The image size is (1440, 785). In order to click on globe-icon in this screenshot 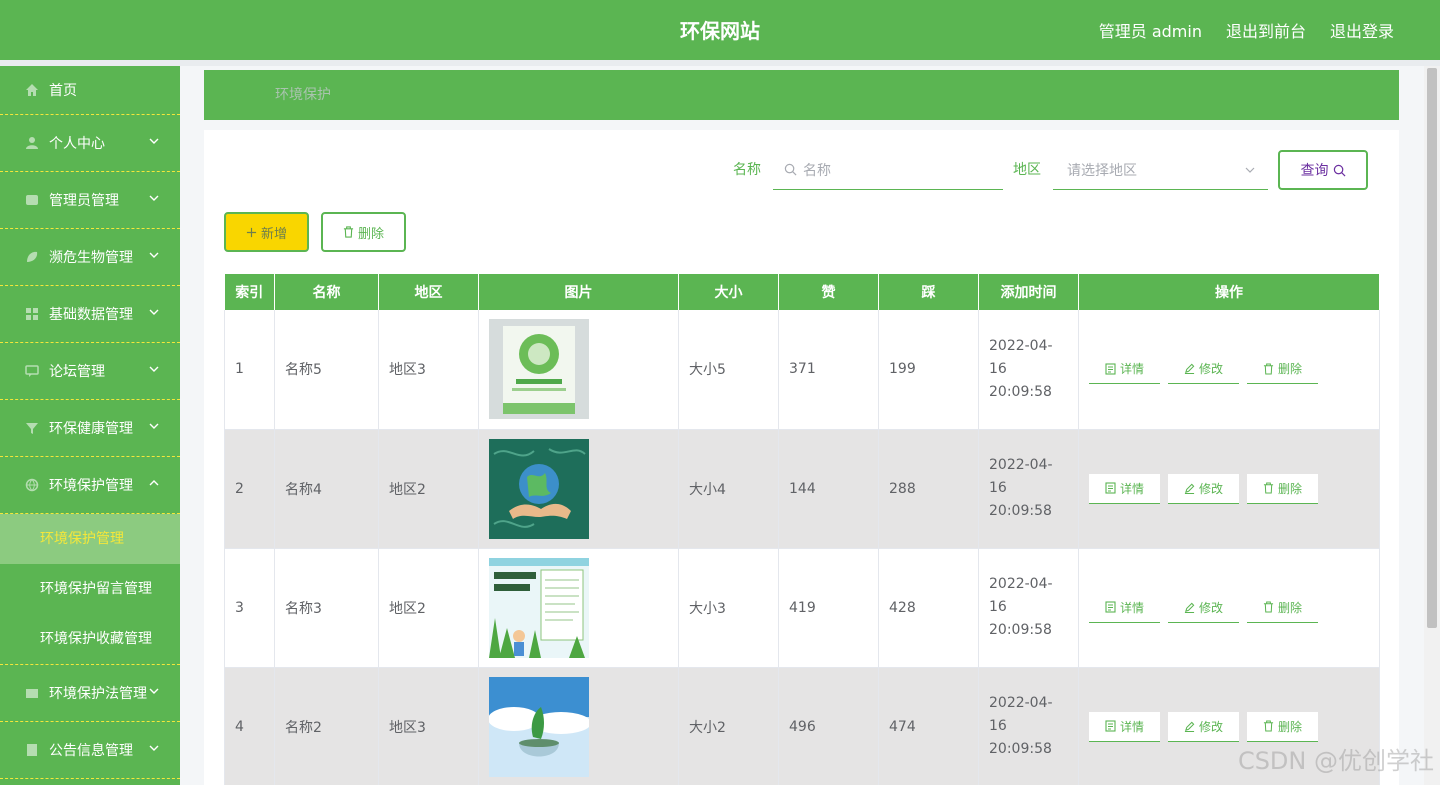, I will do `click(32, 485)`.